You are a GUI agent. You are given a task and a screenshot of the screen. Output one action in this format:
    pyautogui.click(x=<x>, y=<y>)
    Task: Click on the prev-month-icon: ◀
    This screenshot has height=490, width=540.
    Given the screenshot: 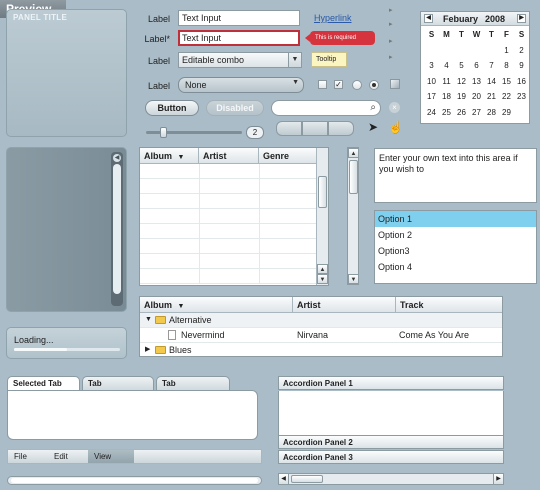 What is the action you would take?
    pyautogui.click(x=428, y=18)
    